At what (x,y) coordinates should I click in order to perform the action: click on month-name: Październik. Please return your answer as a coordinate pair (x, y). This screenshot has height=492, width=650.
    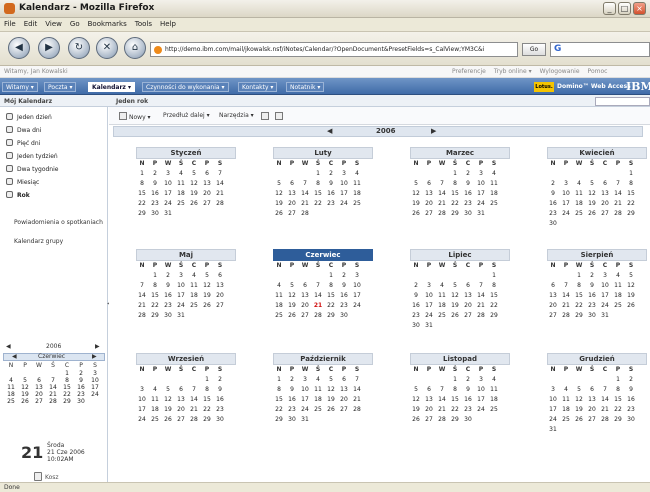
    Looking at the image, I should click on (323, 359).